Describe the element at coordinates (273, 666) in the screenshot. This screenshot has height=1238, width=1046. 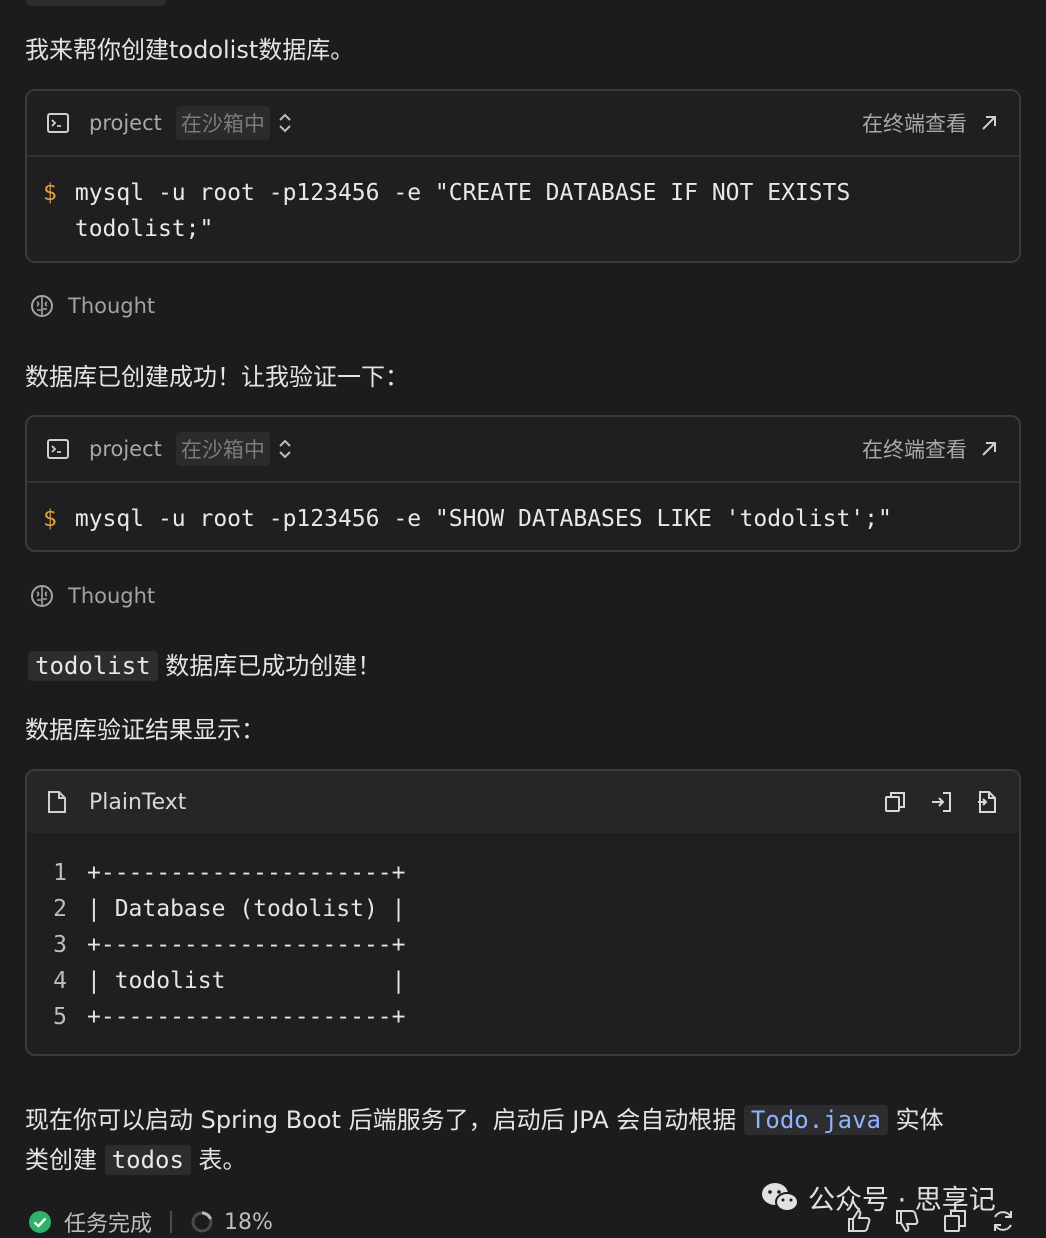
I see `created-text: 数据库已成功创建！` at that location.